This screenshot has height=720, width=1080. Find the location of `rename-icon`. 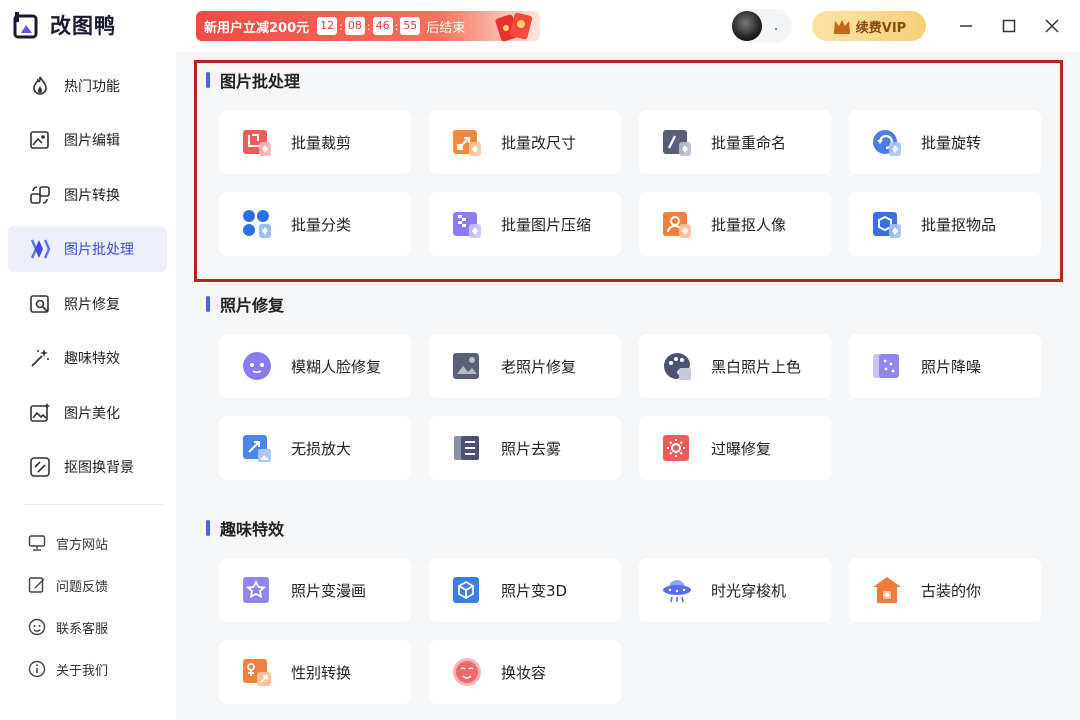

rename-icon is located at coordinates (677, 143).